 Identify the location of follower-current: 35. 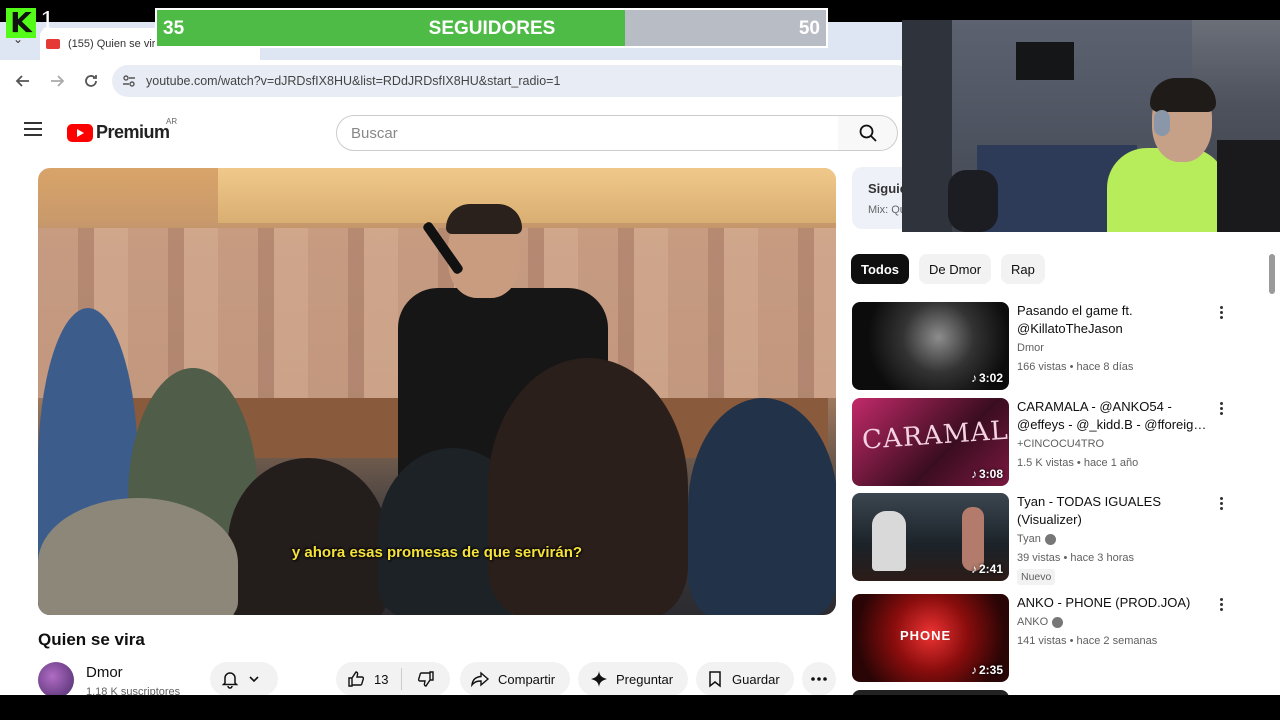
(174, 28).